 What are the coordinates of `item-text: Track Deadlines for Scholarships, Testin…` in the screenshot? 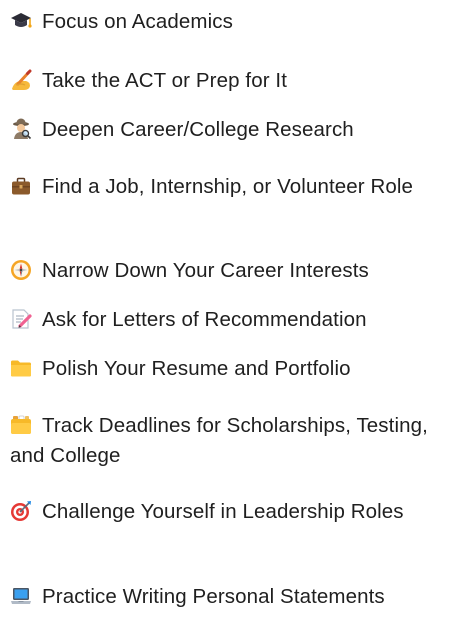 It's located at (219, 440).